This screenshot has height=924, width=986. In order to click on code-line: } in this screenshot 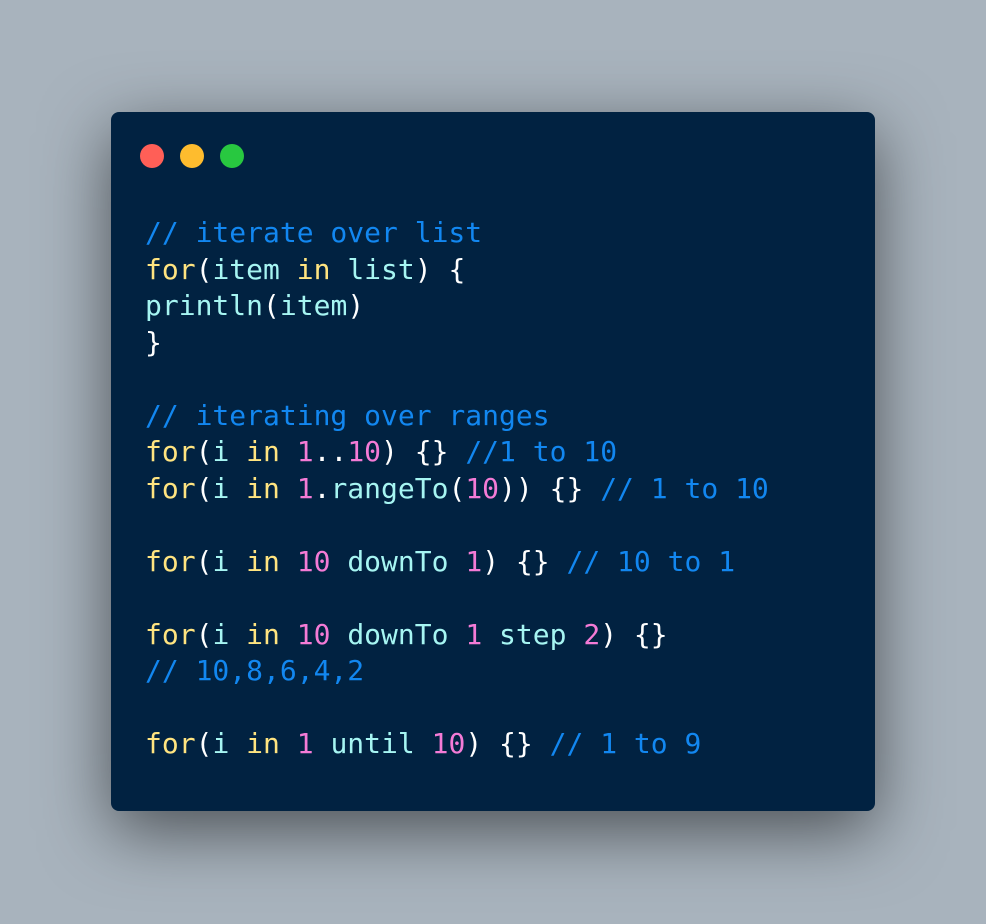, I will do `click(457, 343)`.